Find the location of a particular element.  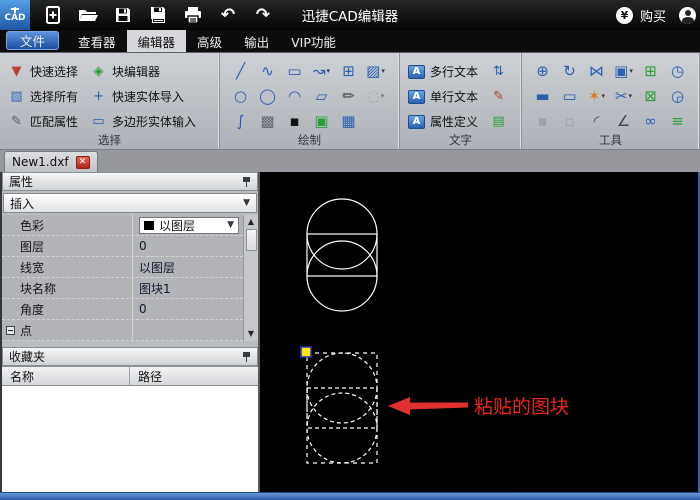

collapse-icon is located at coordinates (10, 330).